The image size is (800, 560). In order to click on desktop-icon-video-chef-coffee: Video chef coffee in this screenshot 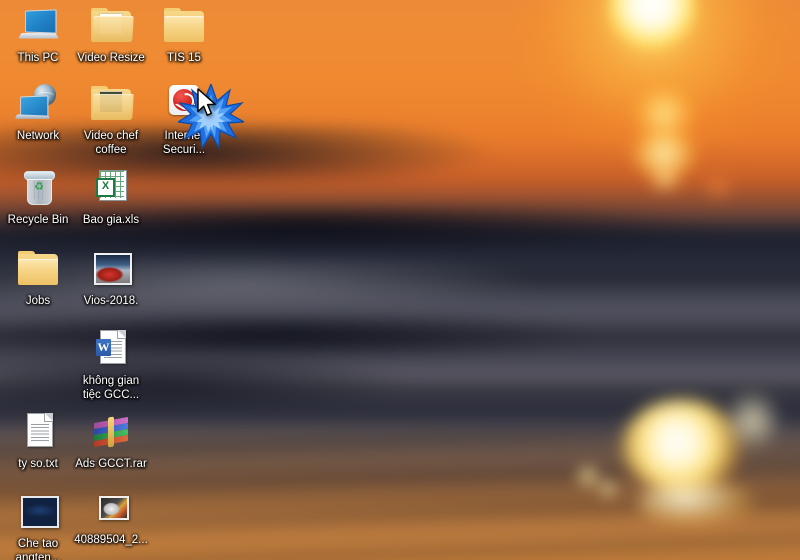, I will do `click(111, 118)`.